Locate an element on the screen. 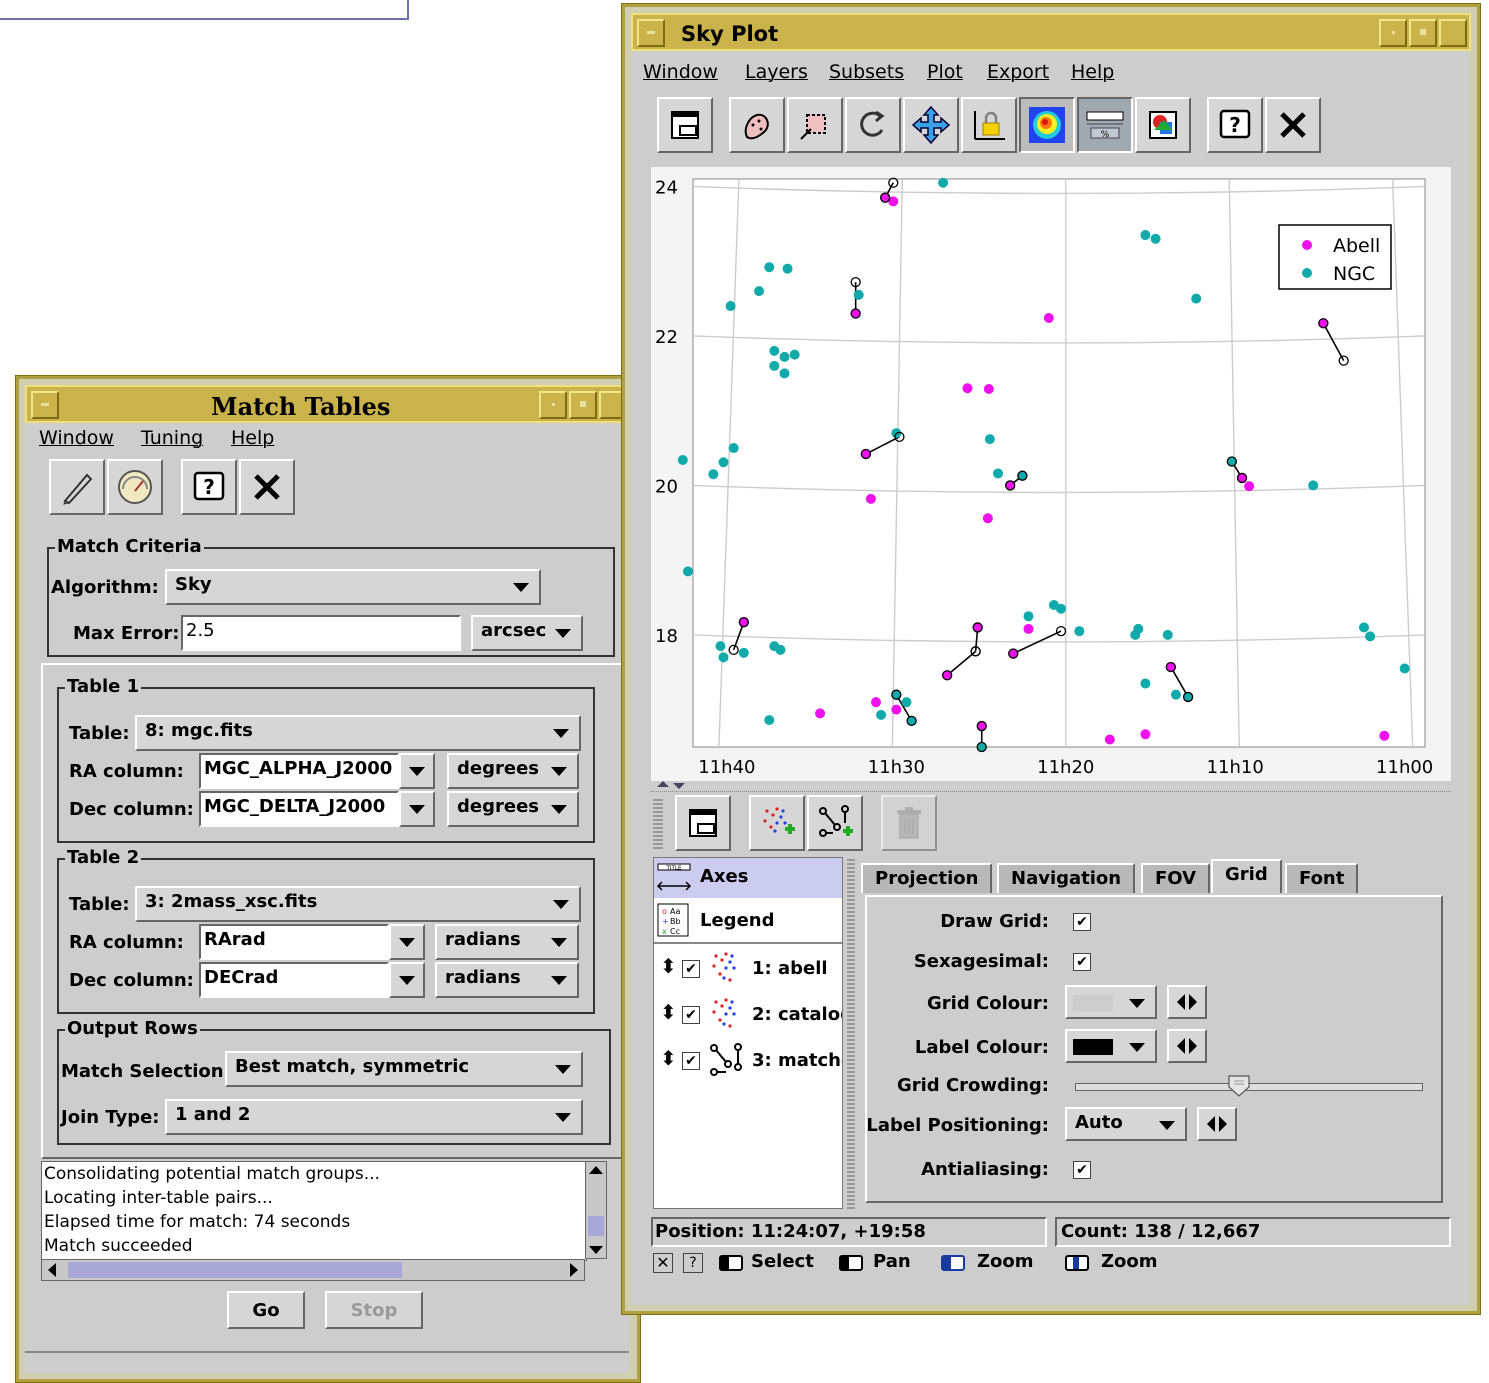  match-selection-select: Best match, symmetric is located at coordinates (404, 1069).